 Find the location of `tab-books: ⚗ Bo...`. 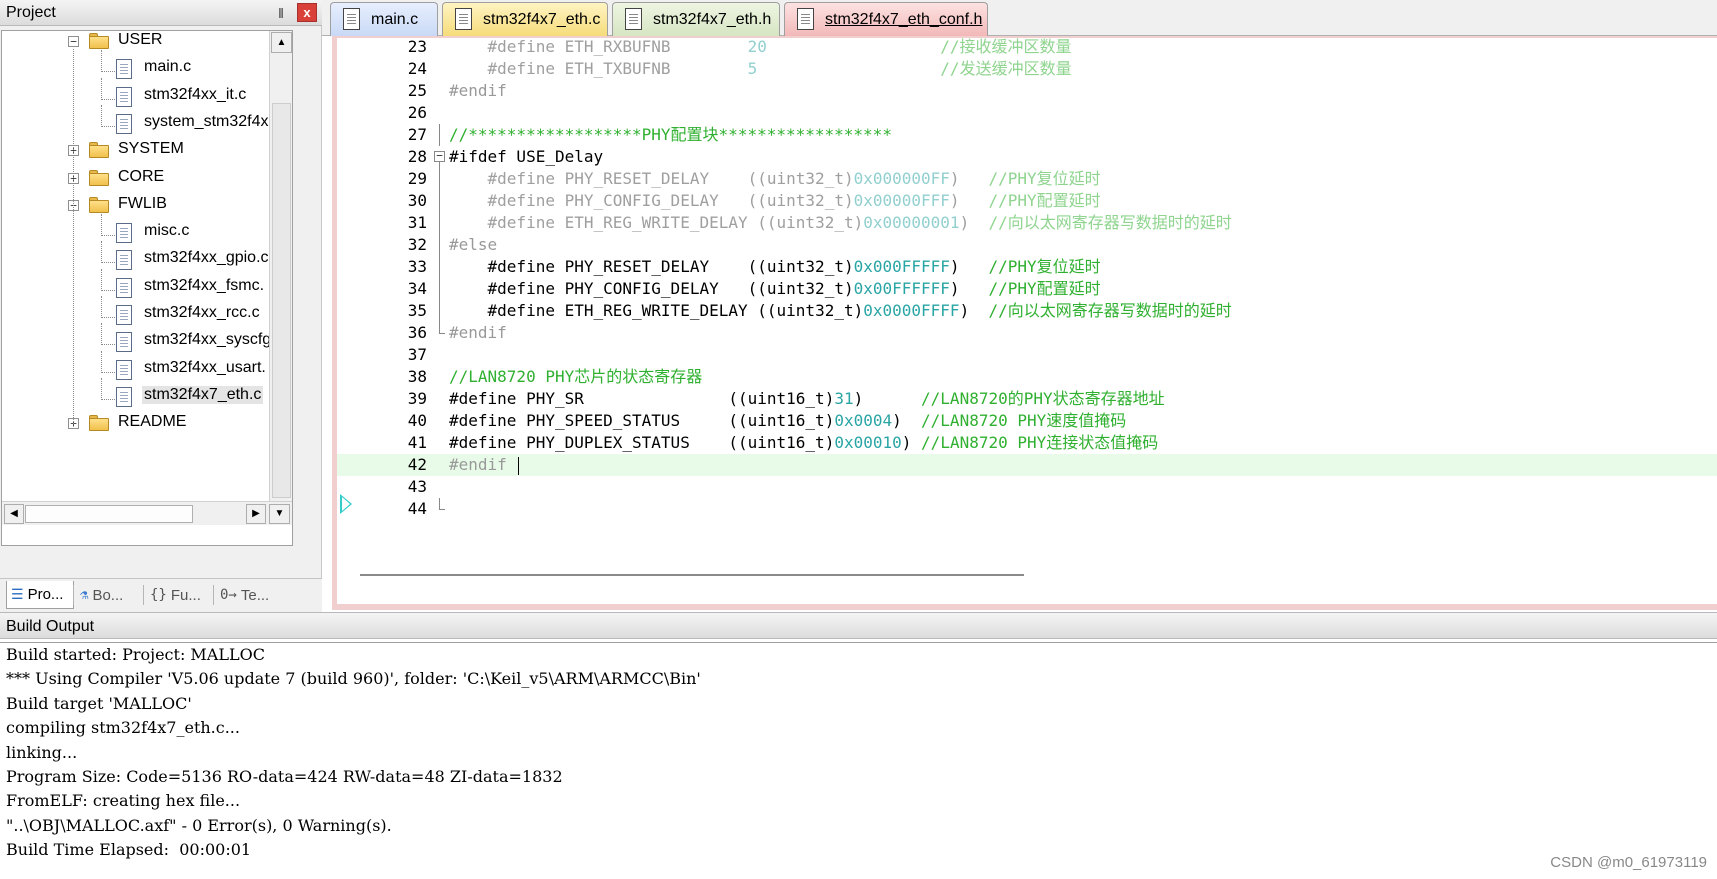

tab-books: ⚗ Bo... is located at coordinates (108, 595).